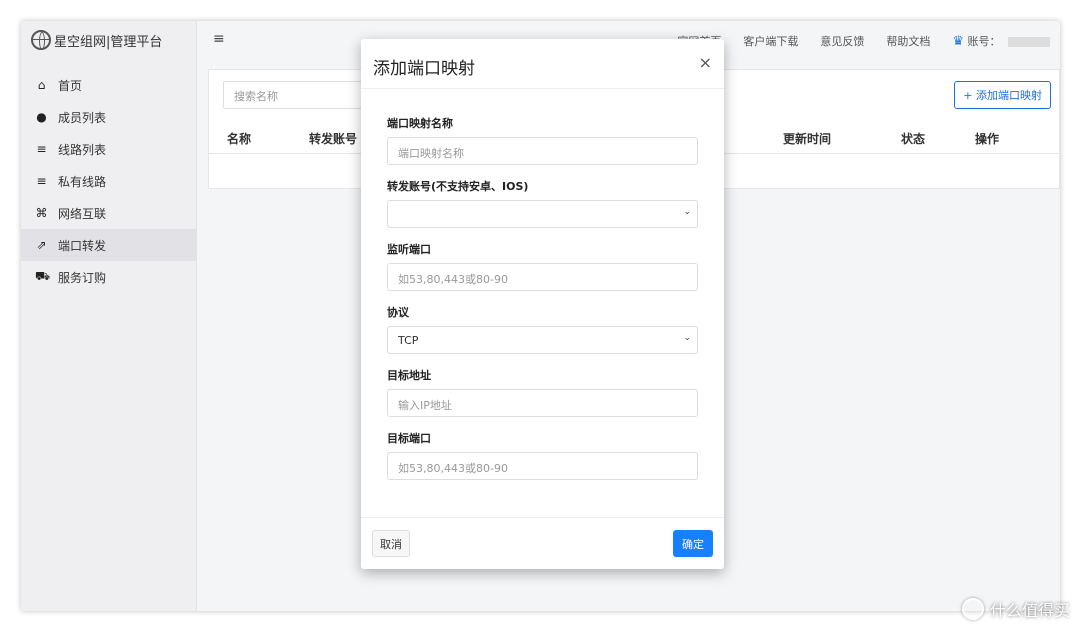  What do you see at coordinates (842, 41) in the screenshot?
I see `link-feedback: 意见反馈` at bounding box center [842, 41].